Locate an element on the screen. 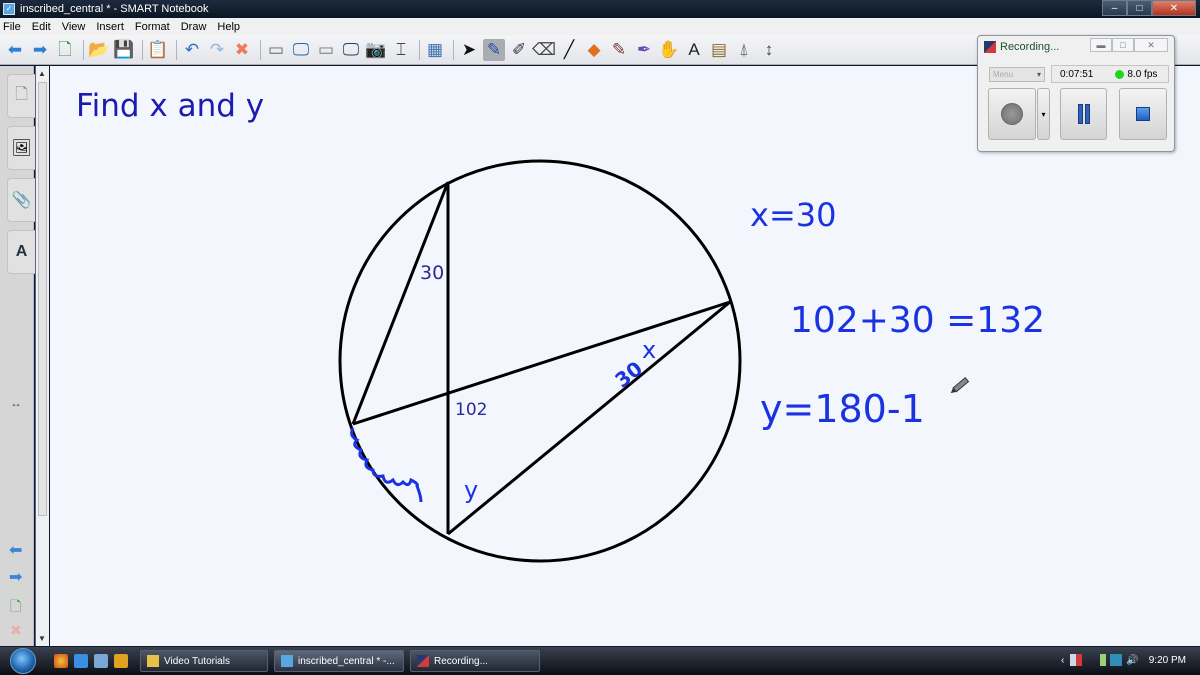  properties-icon: A is located at coordinates (21, 251).